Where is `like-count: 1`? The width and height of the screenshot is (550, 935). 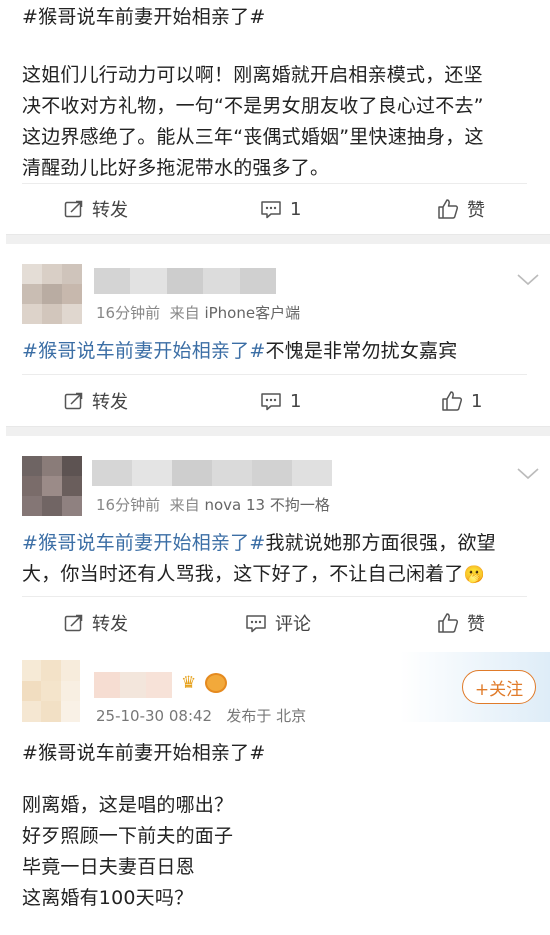 like-count: 1 is located at coordinates (477, 401).